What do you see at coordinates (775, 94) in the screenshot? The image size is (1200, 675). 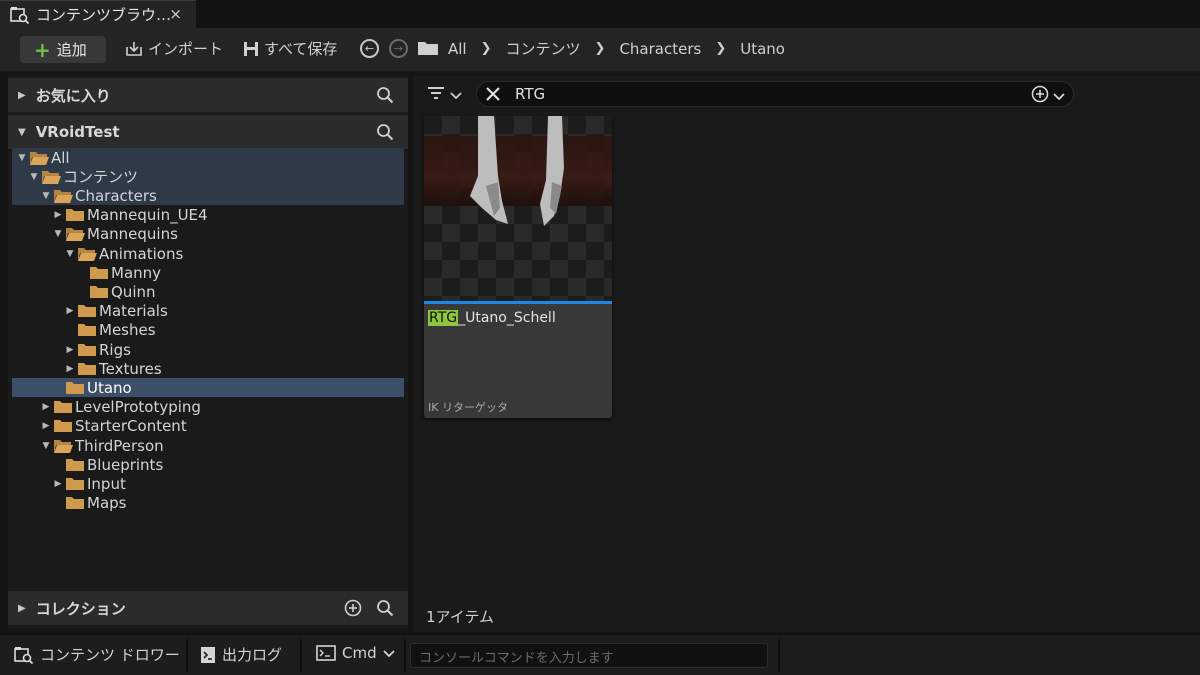 I see `search-box: RTG` at bounding box center [775, 94].